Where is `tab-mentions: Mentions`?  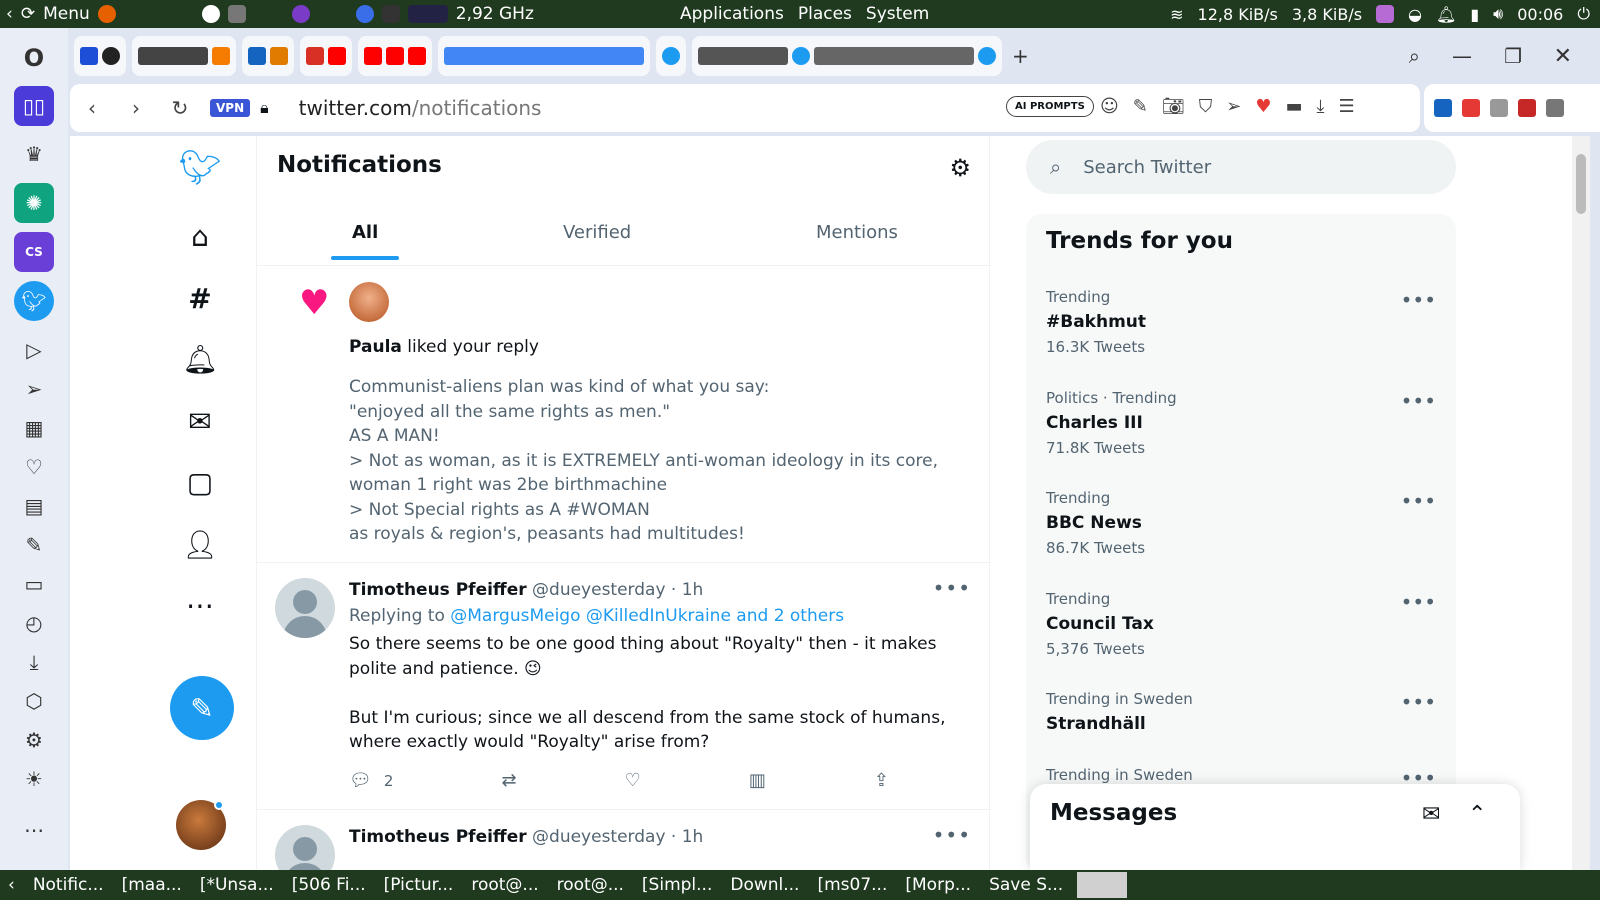 tab-mentions: Mentions is located at coordinates (857, 232).